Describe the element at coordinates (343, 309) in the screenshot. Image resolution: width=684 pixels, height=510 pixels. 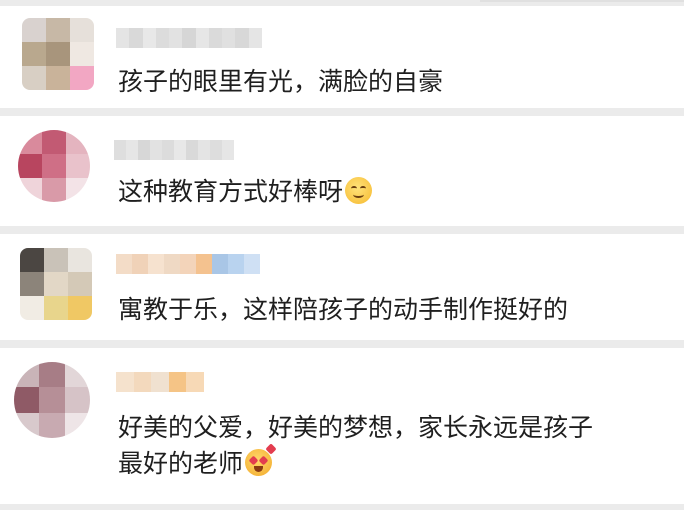
I see `comment-text: 寓教于乐，这样陪孩子的动手制作挺好的` at that location.